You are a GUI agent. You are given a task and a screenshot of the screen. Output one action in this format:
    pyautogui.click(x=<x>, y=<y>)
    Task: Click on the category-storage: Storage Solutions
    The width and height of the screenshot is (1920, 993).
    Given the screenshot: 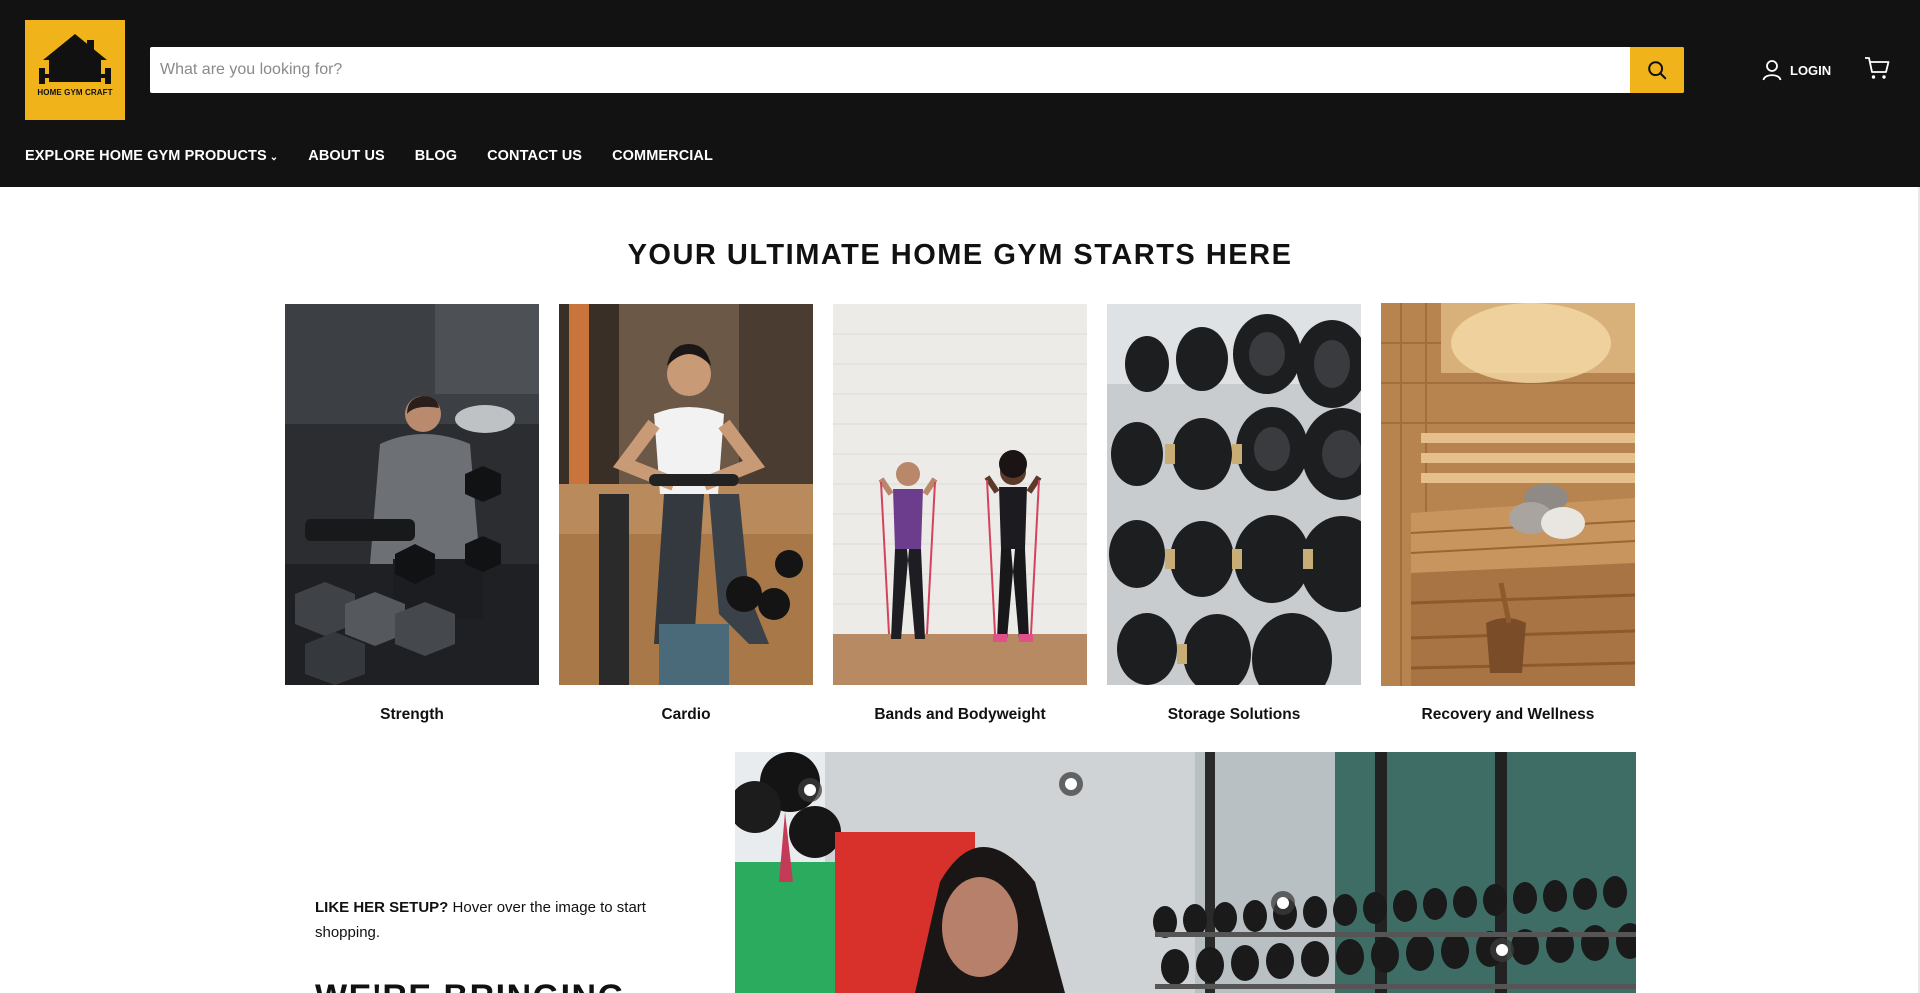 What is the action you would take?
    pyautogui.click(x=1234, y=514)
    